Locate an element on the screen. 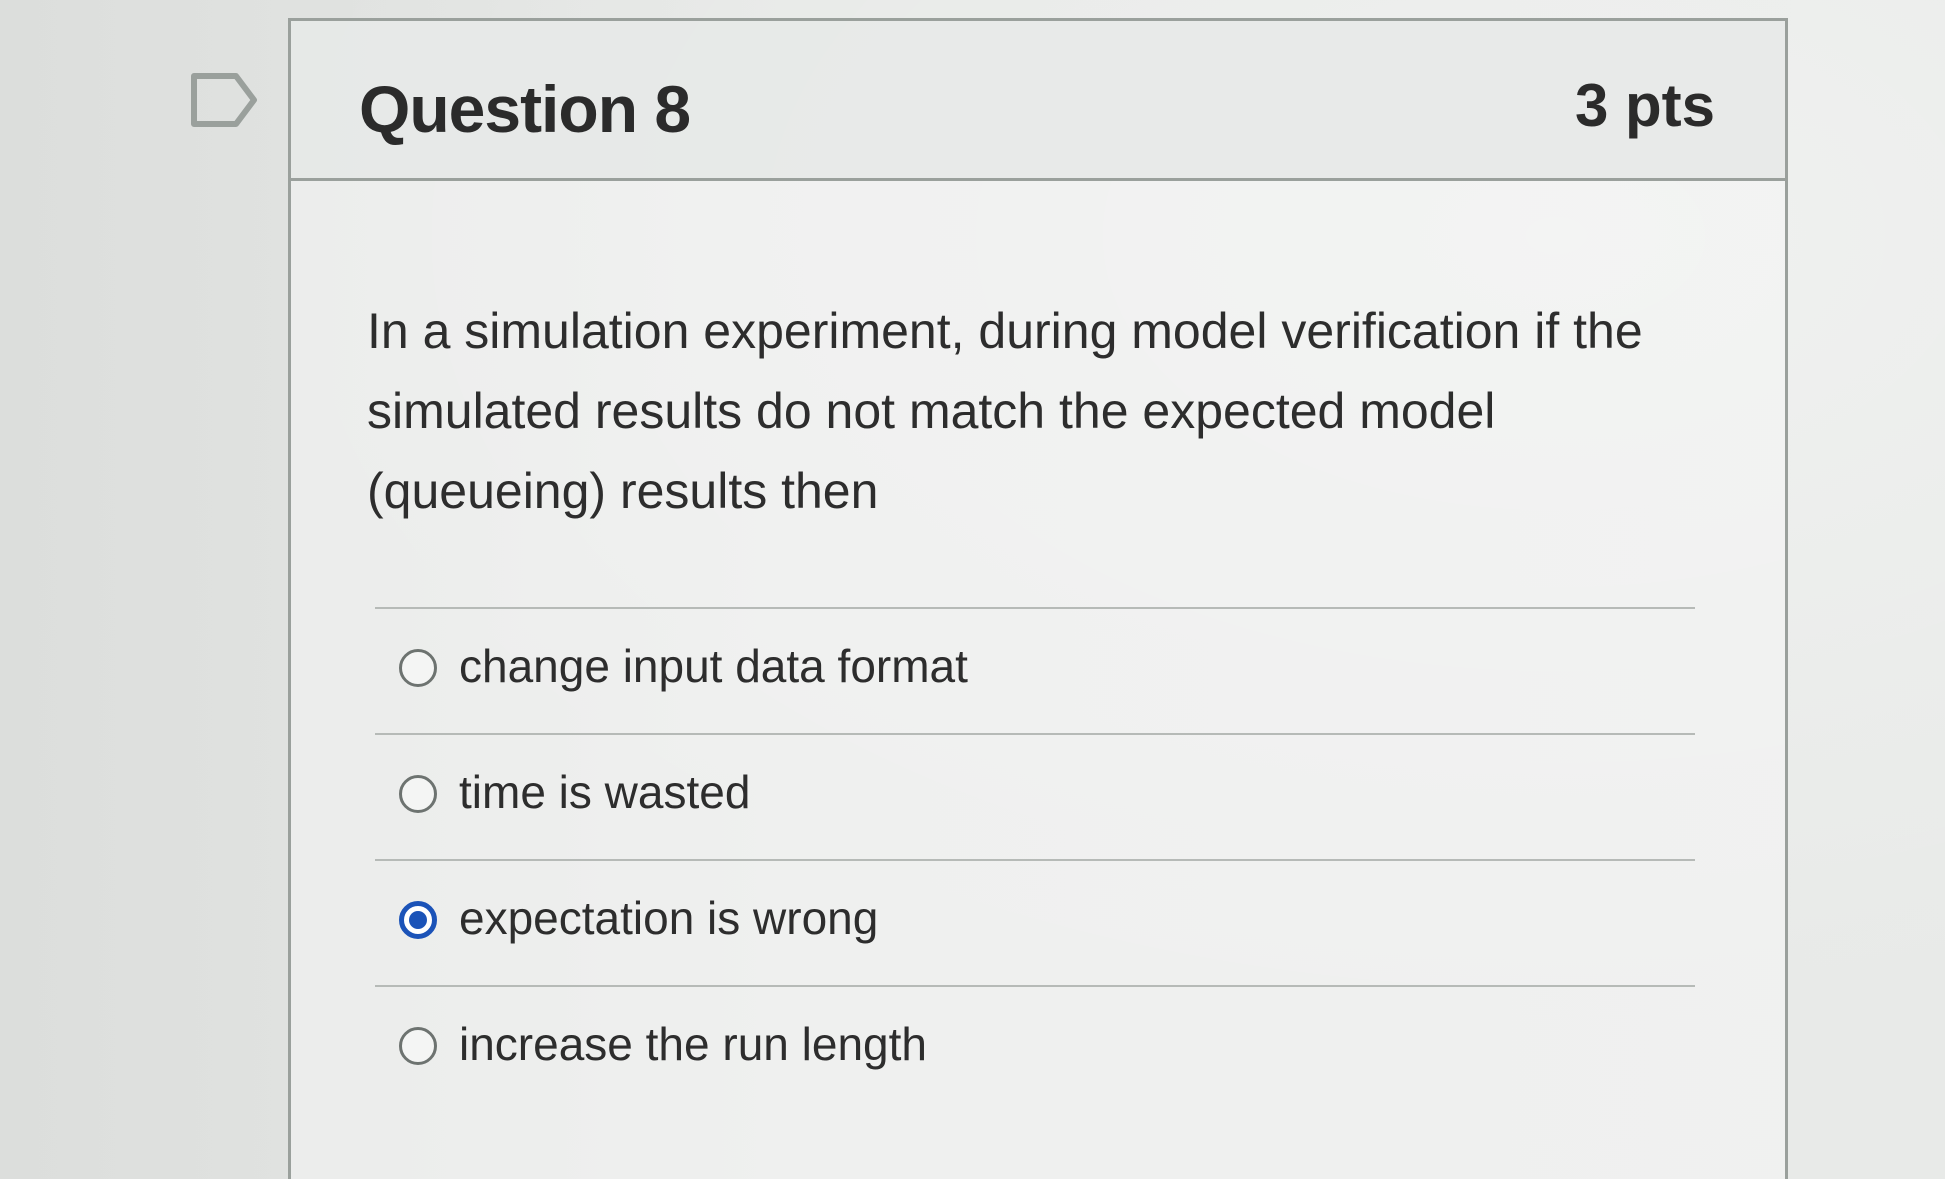 Image resolution: width=1945 pixels, height=1179 pixels. flag-icon is located at coordinates (225, 100).